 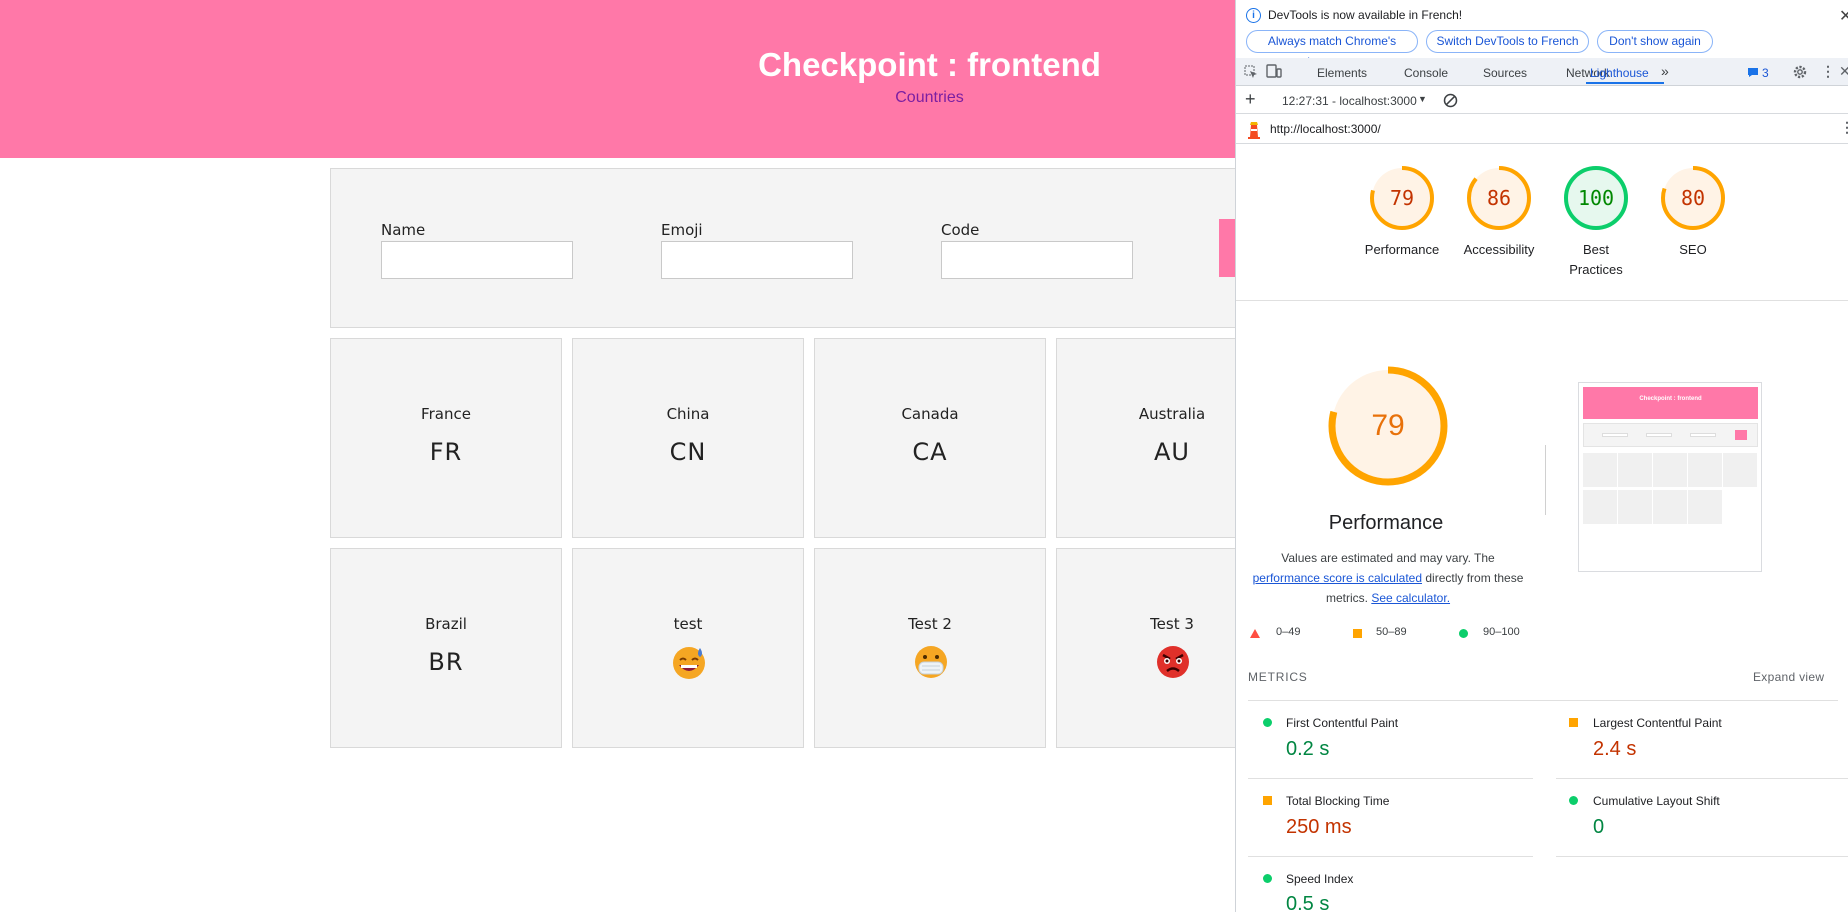 I want to click on card-name: test, so click(x=688, y=624).